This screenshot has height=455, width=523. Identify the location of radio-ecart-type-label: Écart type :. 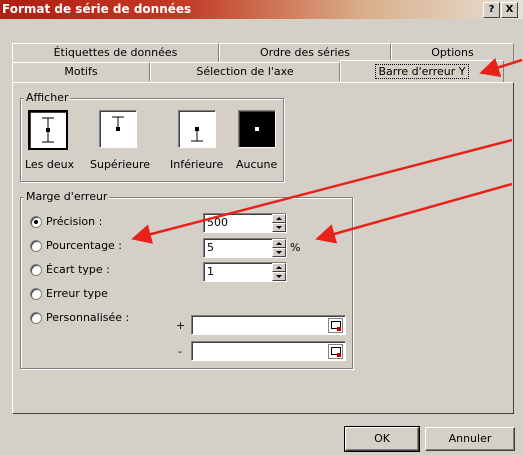
(78, 269).